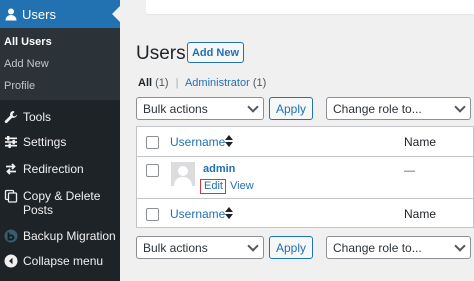  I want to click on sidebar-item-label: Redirection, so click(53, 169).